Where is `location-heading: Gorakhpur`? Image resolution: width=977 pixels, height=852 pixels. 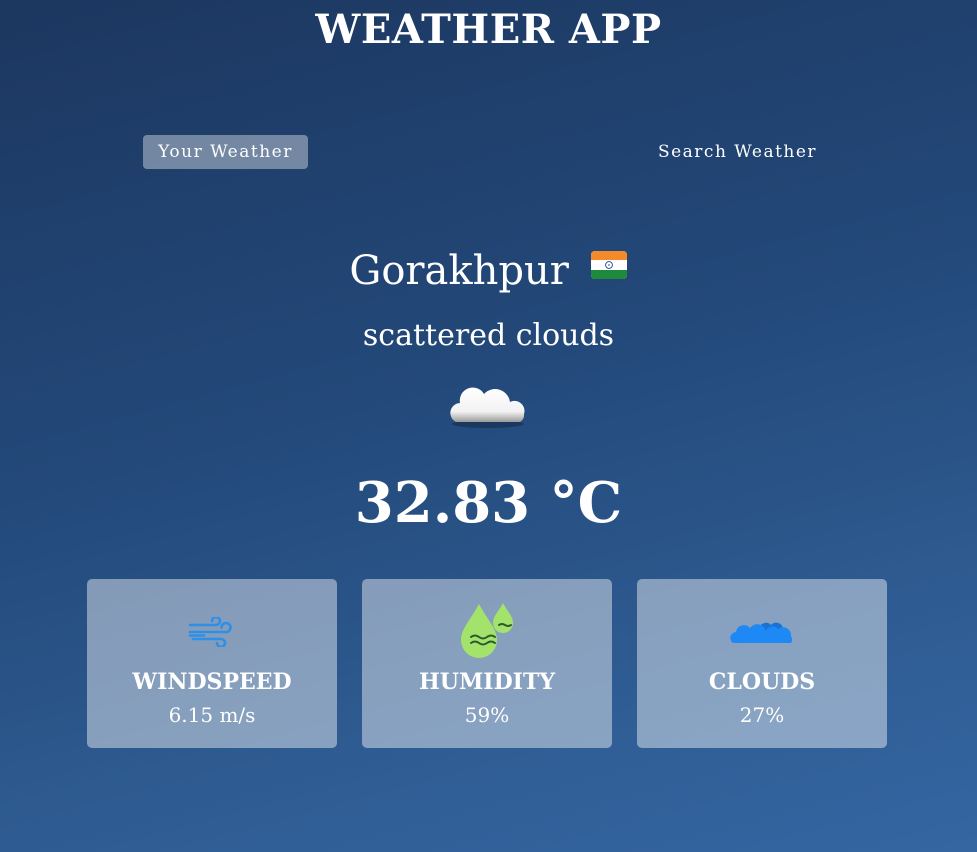
location-heading: Gorakhpur is located at coordinates (488, 271).